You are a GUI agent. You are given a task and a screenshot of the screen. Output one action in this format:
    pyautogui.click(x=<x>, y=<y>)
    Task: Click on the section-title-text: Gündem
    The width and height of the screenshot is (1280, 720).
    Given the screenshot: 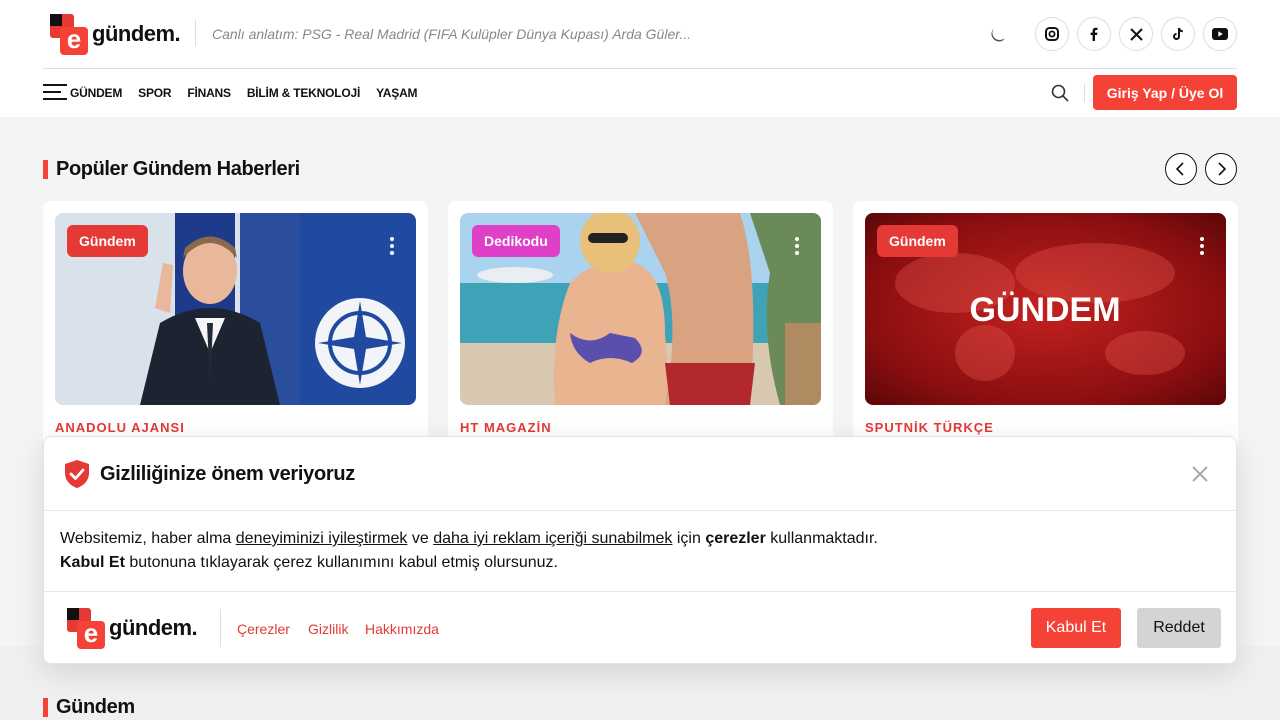 What is the action you would take?
    pyautogui.click(x=95, y=707)
    